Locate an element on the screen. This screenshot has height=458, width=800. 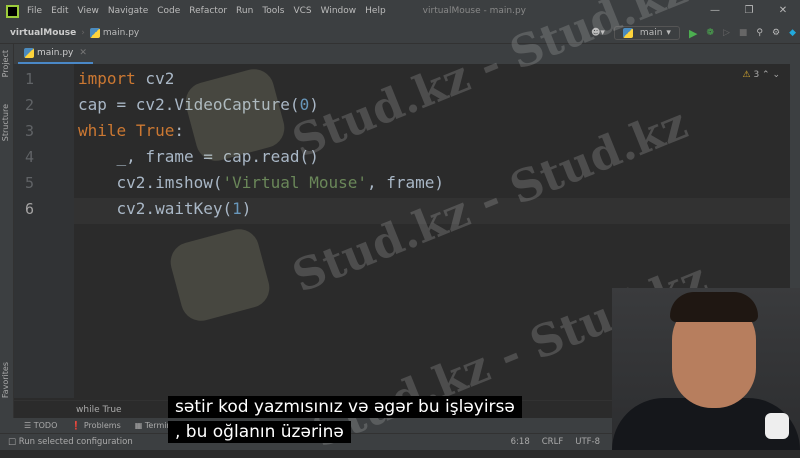
problems-label: Problems is located at coordinates (102, 425).